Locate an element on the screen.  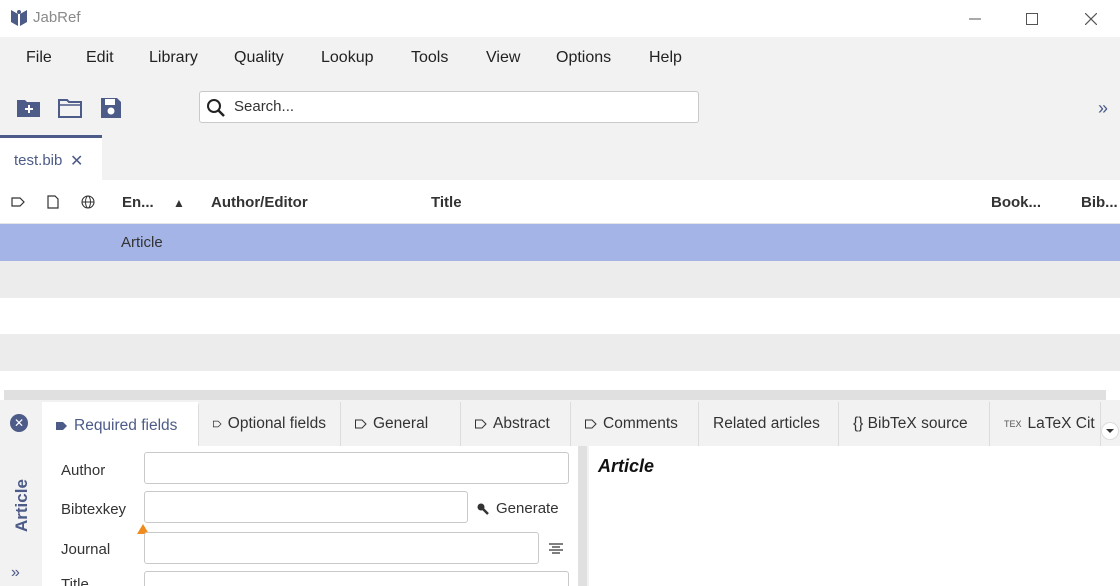
close-window-button is located at coordinates (1091, 19).